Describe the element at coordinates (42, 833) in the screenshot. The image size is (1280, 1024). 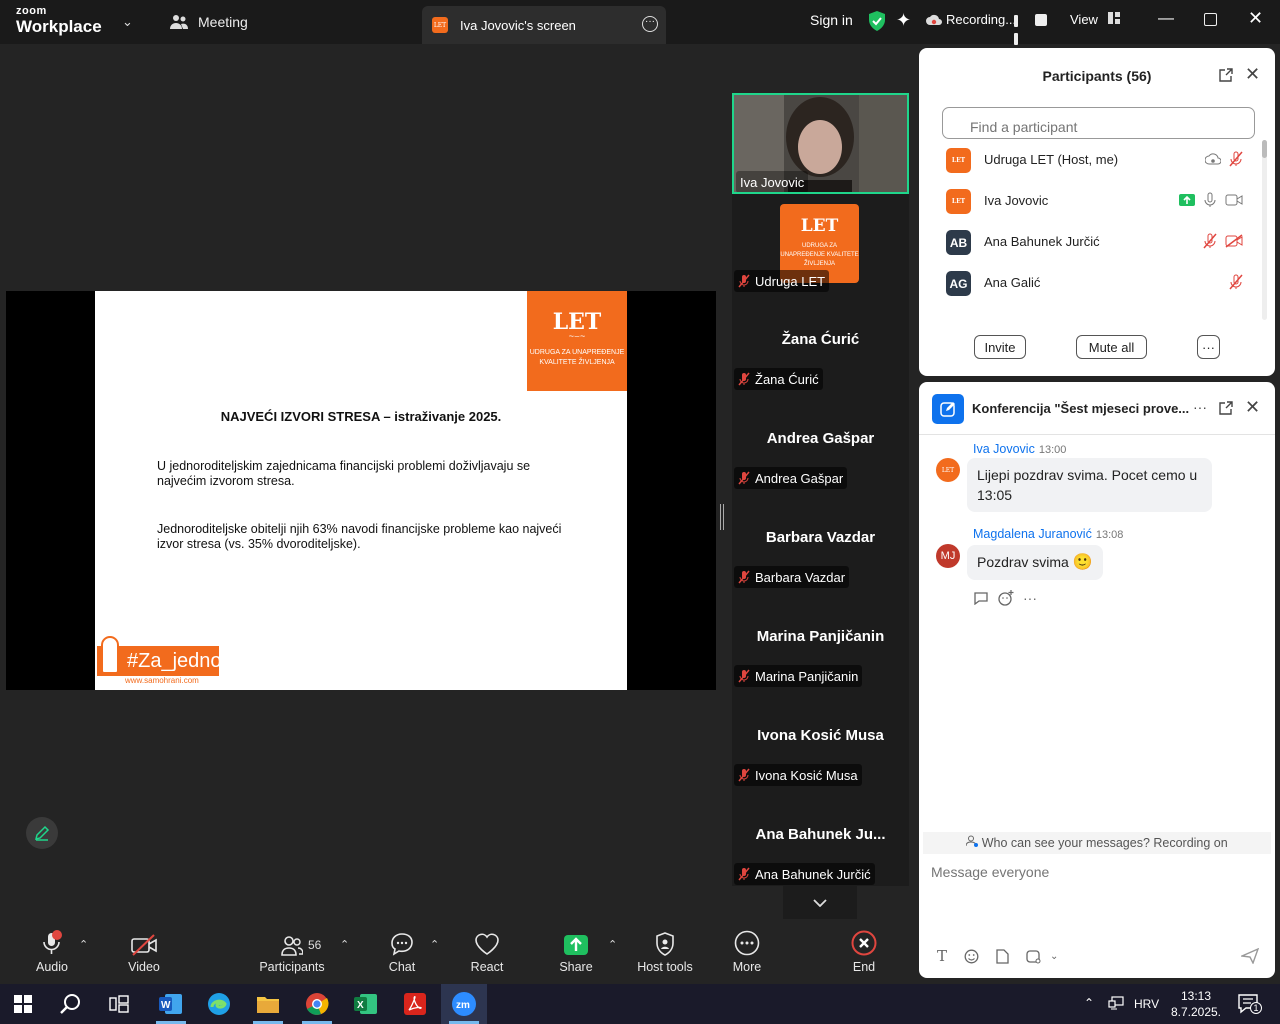
I see `annotate-pen-icon` at that location.